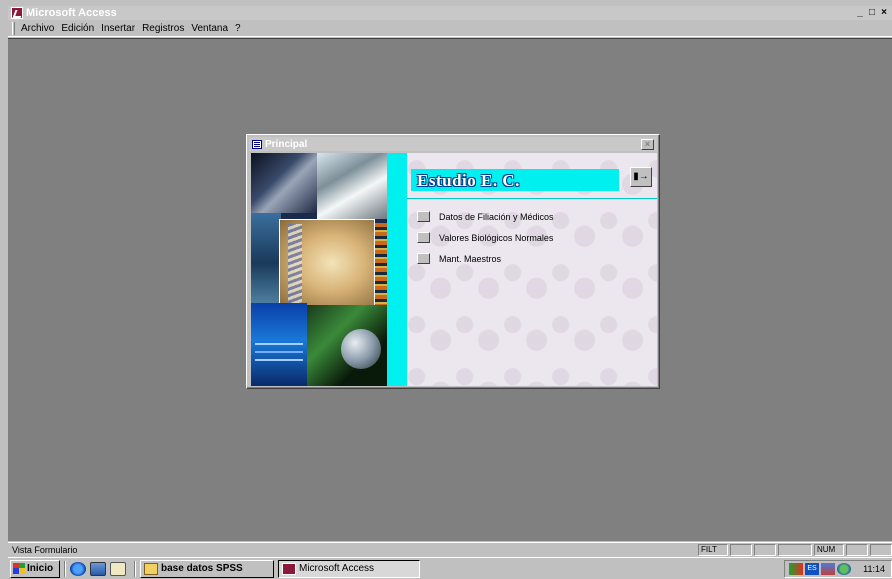 Image resolution: width=892 pixels, height=579 pixels. I want to click on option-row-filiacion: Datos de Filiación y Médicos, so click(485, 216).